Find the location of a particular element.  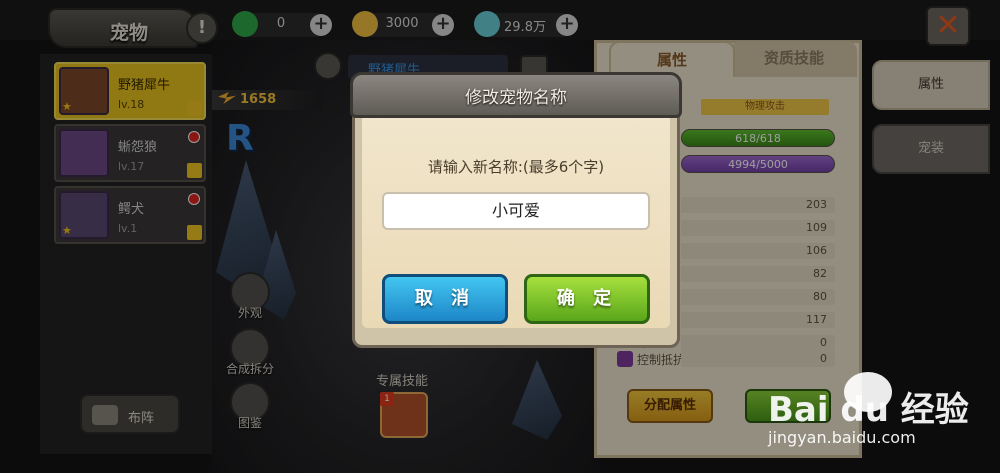

pet-name-input: 小可爱 is located at coordinates (516, 211).